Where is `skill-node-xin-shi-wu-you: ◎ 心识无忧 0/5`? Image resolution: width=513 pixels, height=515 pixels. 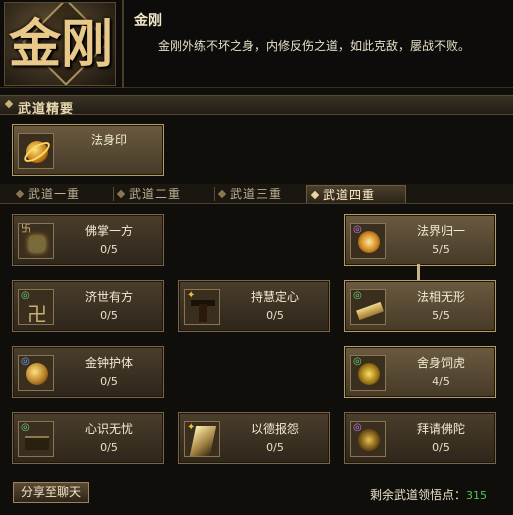 skill-node-xin-shi-wu-you: ◎ 心识无忧 0/5 is located at coordinates (88, 438).